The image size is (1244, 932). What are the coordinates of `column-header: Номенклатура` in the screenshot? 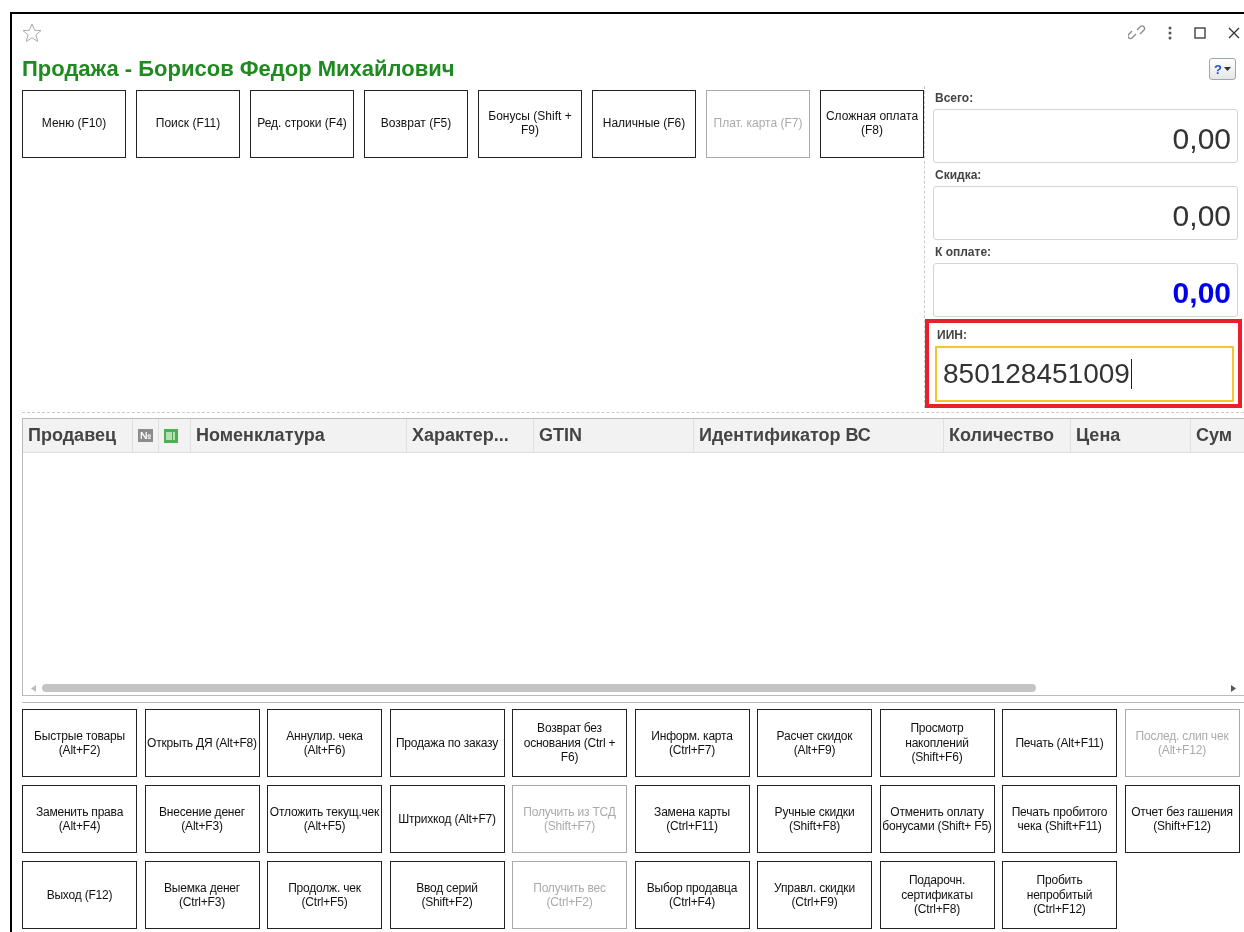 It's located at (260, 435).